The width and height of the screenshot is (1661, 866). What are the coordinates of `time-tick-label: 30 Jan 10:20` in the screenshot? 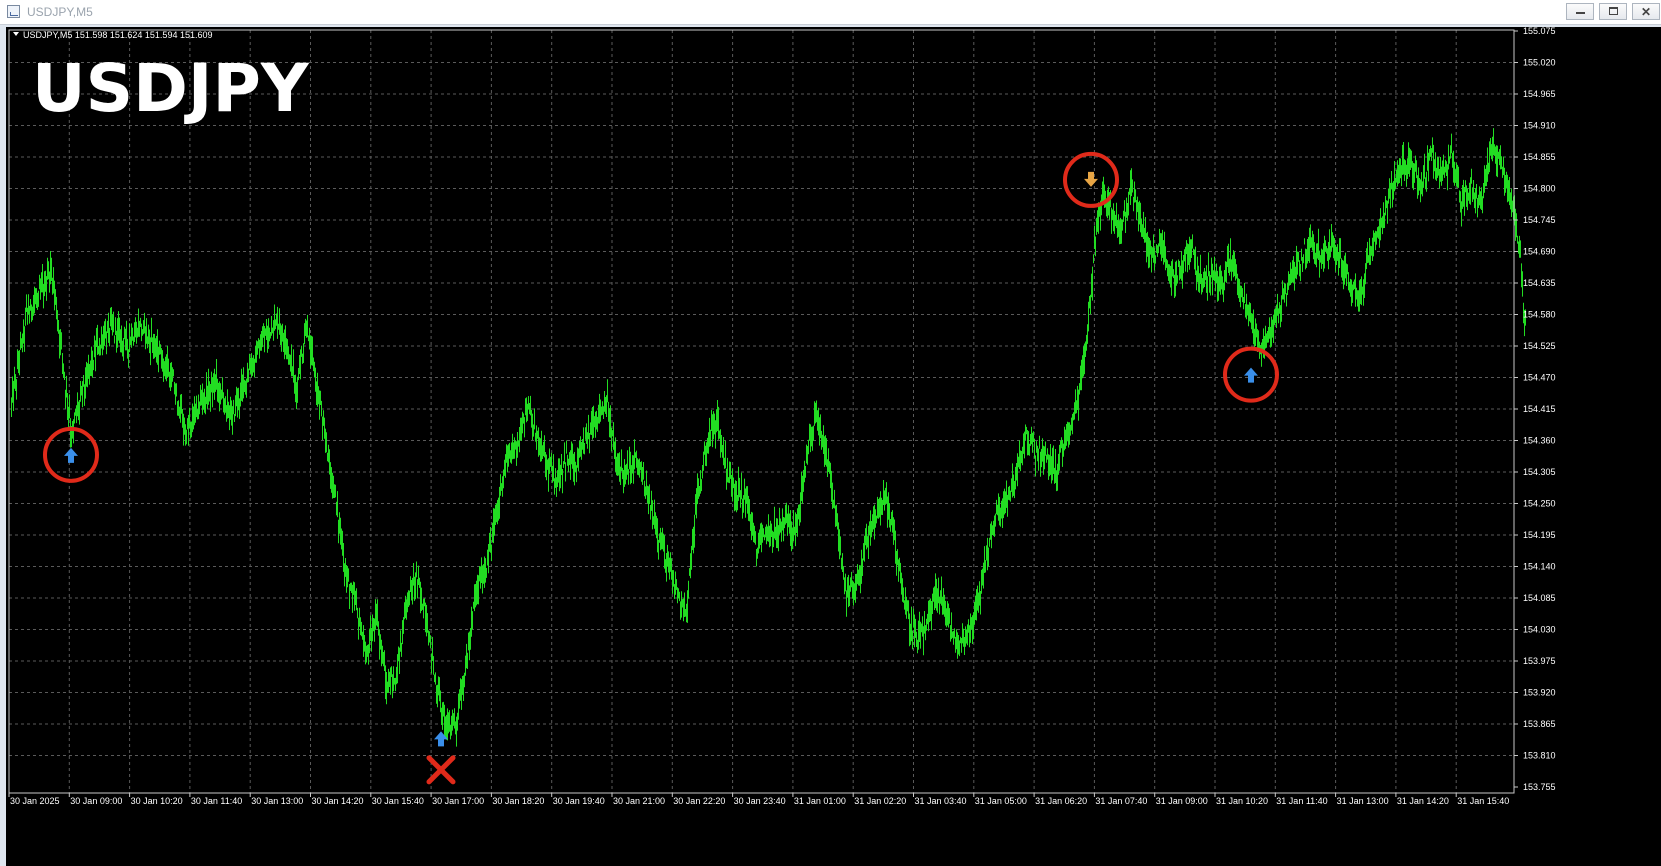 It's located at (157, 801).